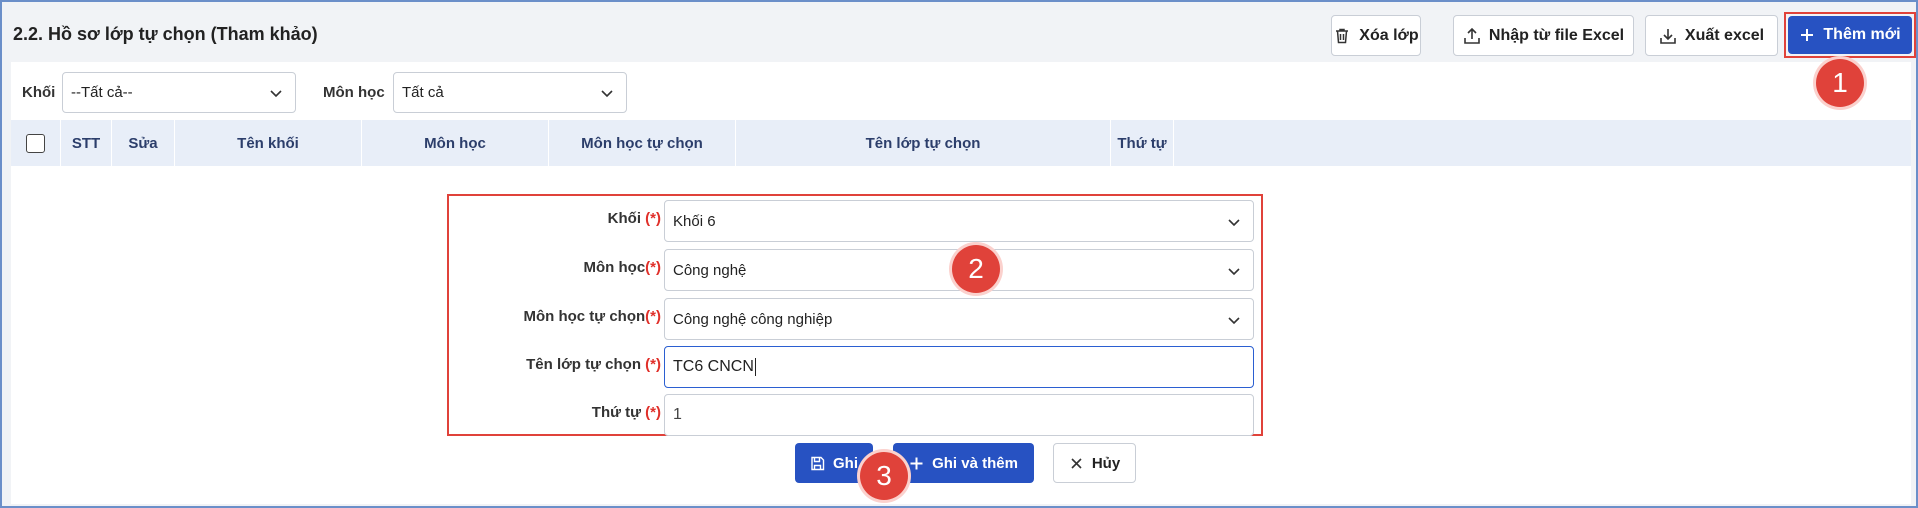 This screenshot has height=508, width=1918. What do you see at coordinates (959, 319) in the screenshot?
I see `mon-hoc-tu-chon-select: Công nghệ công nghiệp` at bounding box center [959, 319].